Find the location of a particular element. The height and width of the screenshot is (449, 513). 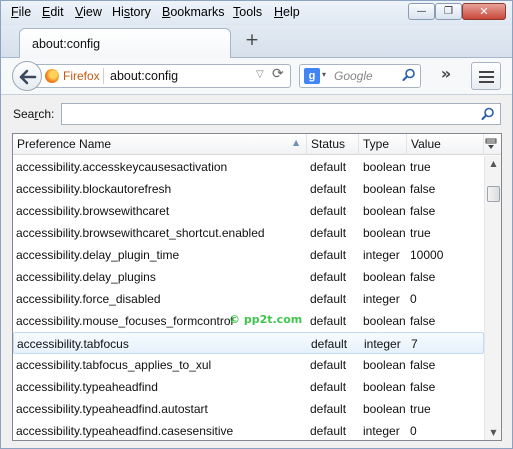

minimize-icon: — is located at coordinates (421, 11).